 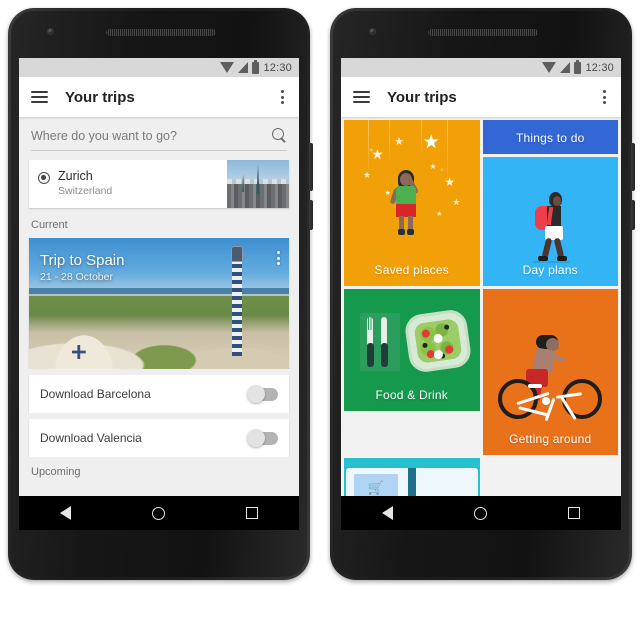 What do you see at coordinates (83, 349) in the screenshot?
I see `hero-gaudi-pavilion` at bounding box center [83, 349].